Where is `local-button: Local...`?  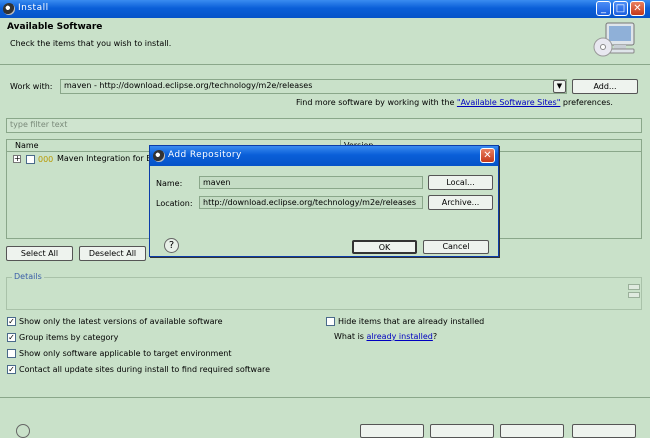 local-button: Local... is located at coordinates (460, 182).